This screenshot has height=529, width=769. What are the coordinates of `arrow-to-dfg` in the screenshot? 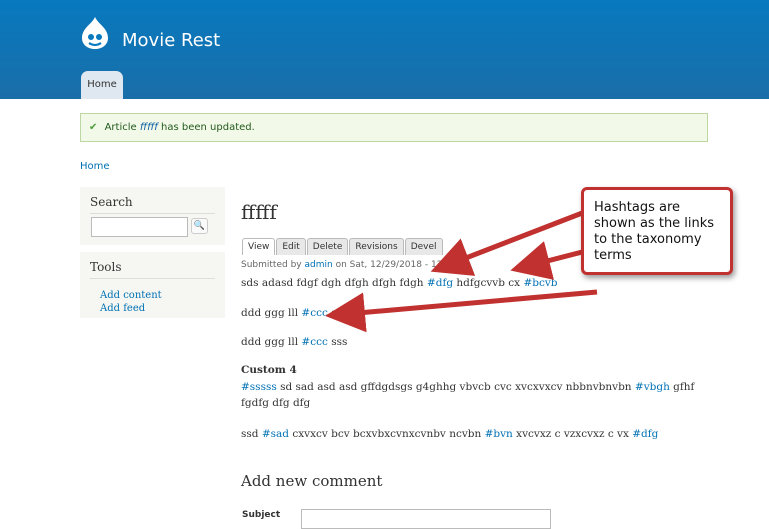 It's located at (510, 241).